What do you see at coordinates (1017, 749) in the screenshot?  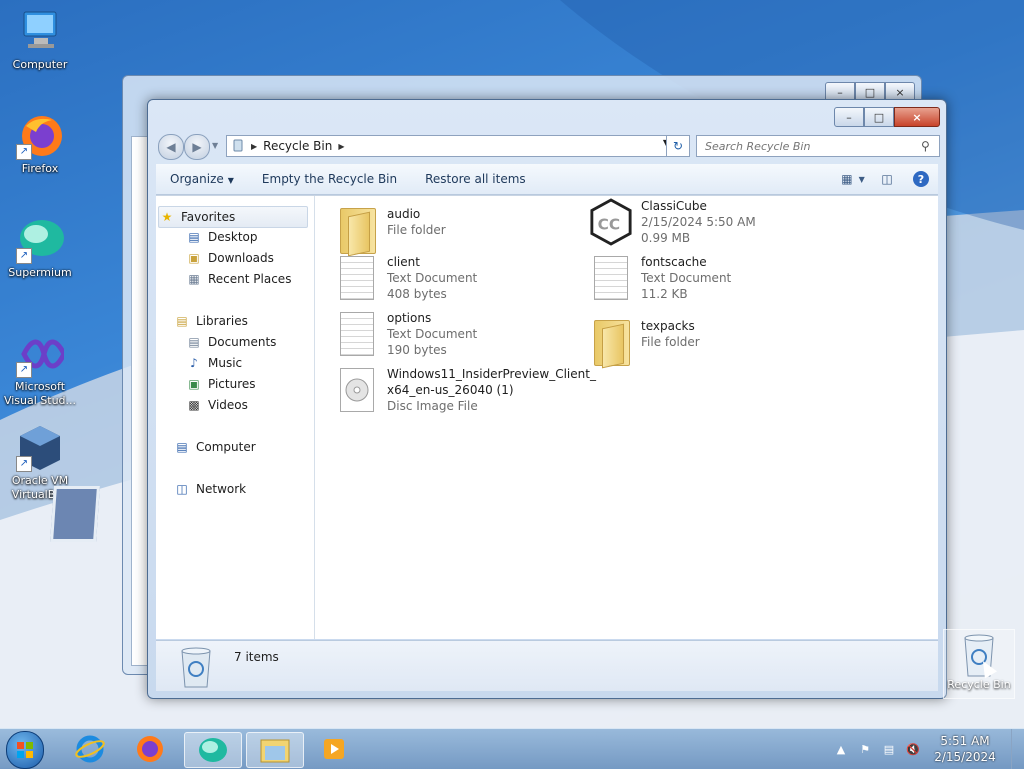 I see `show-desktop-button` at bounding box center [1017, 749].